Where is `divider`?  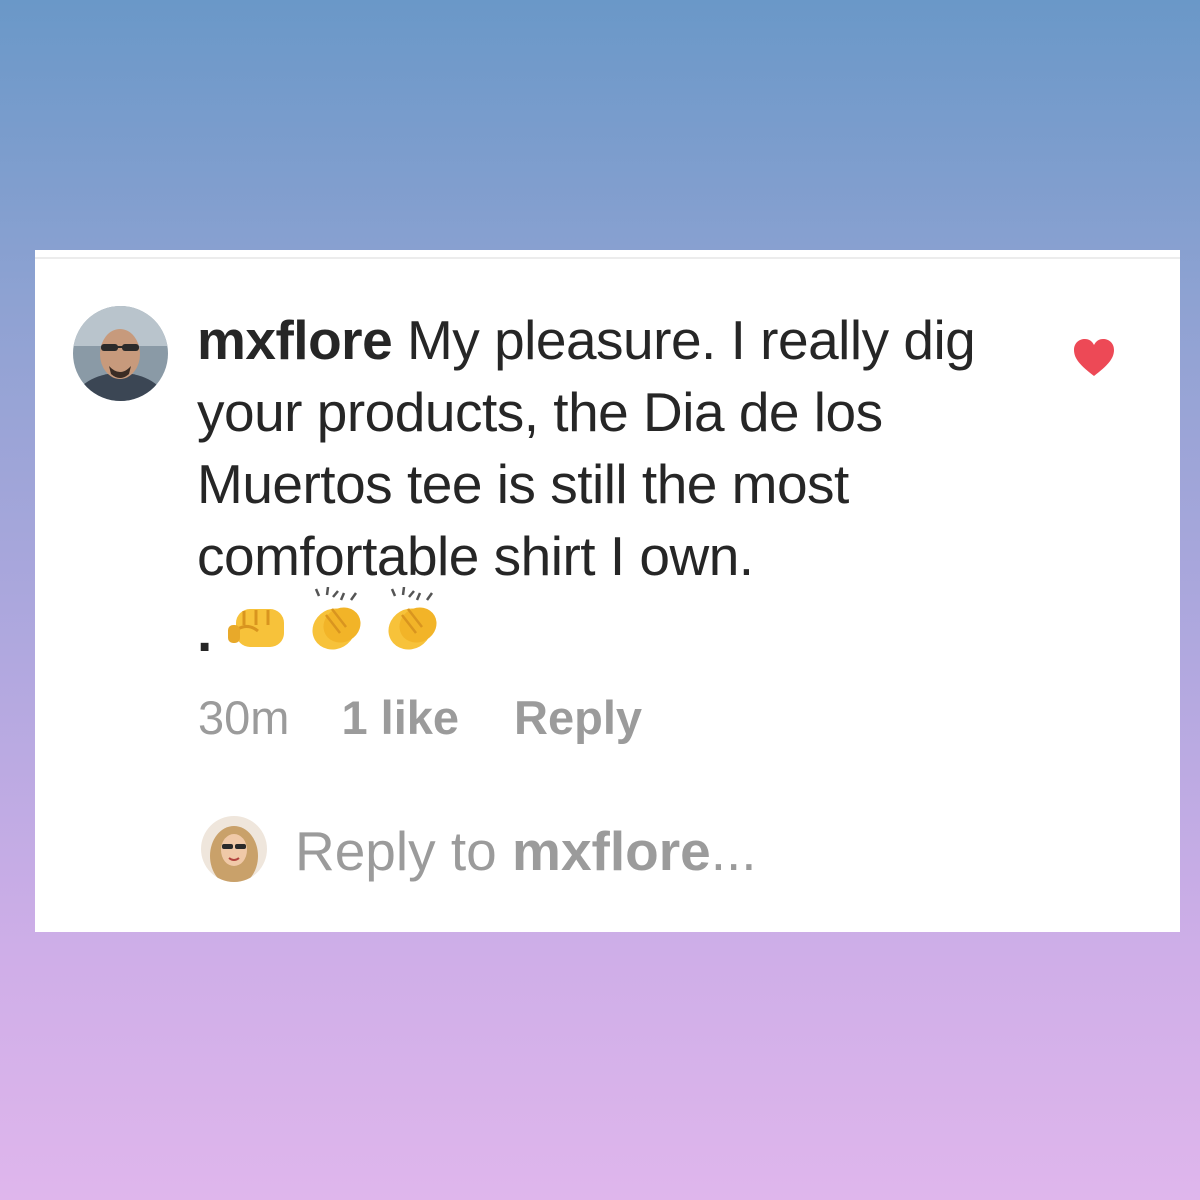
divider is located at coordinates (607, 258).